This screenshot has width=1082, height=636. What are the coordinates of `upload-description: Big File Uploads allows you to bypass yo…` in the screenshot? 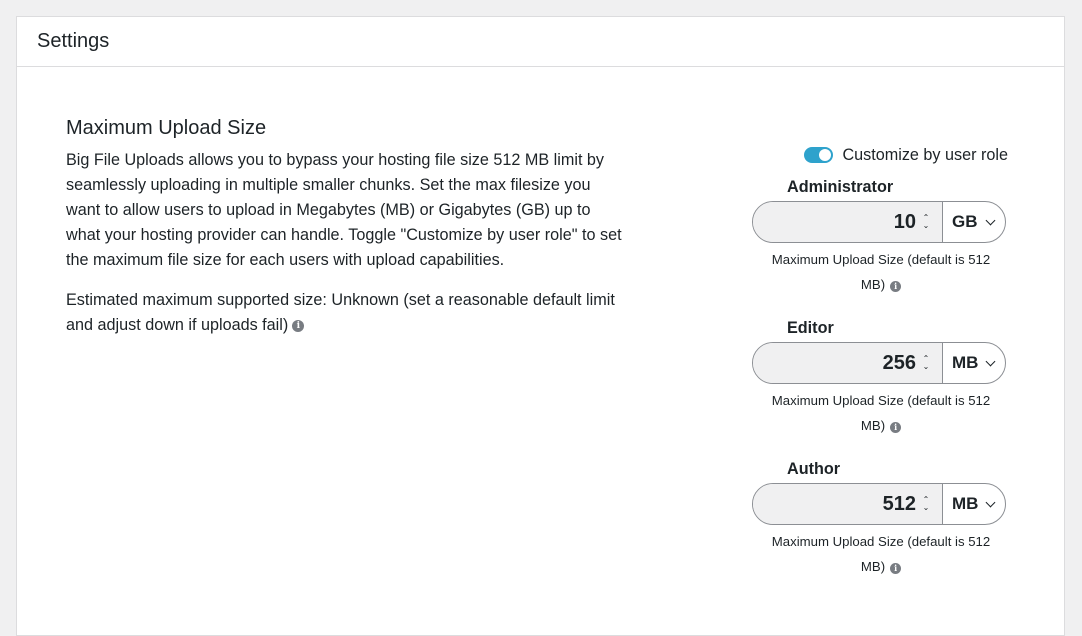 It's located at (344, 210).